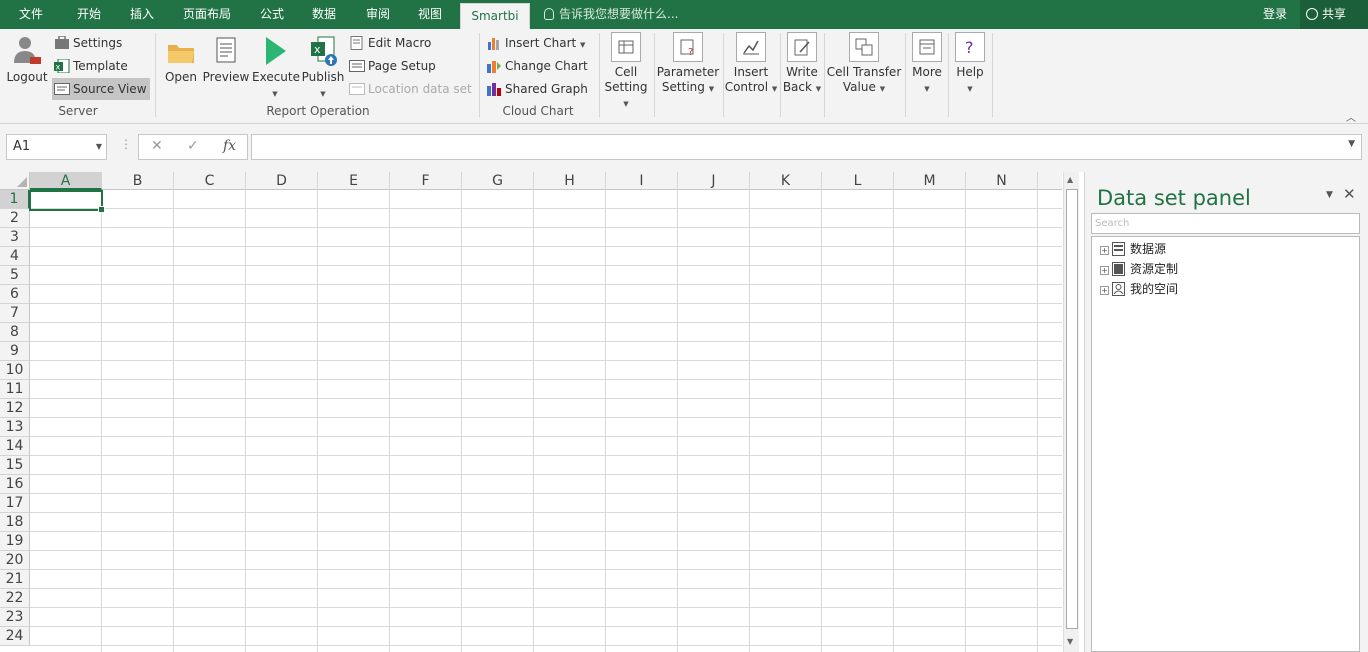  Describe the element at coordinates (858, 181) in the screenshot. I see `column-header: L` at that location.